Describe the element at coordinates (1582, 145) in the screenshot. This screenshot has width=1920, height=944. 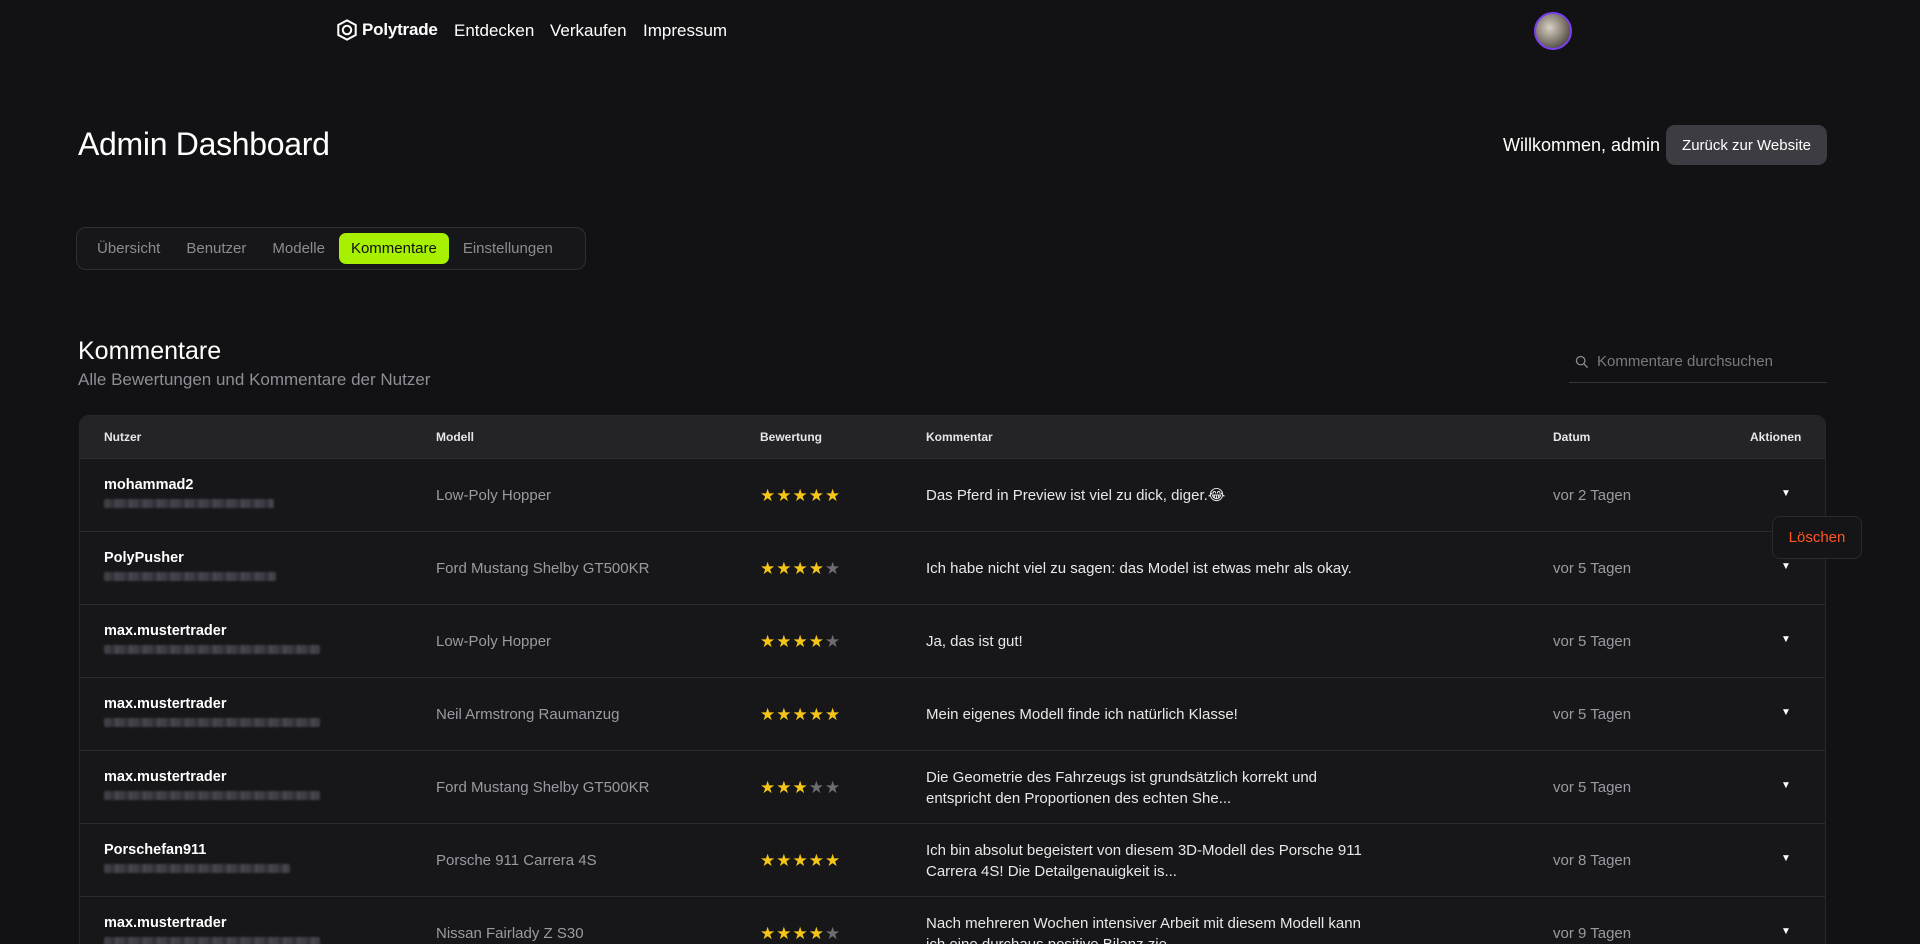
I see `welcome-text: Willkommen, admin` at that location.